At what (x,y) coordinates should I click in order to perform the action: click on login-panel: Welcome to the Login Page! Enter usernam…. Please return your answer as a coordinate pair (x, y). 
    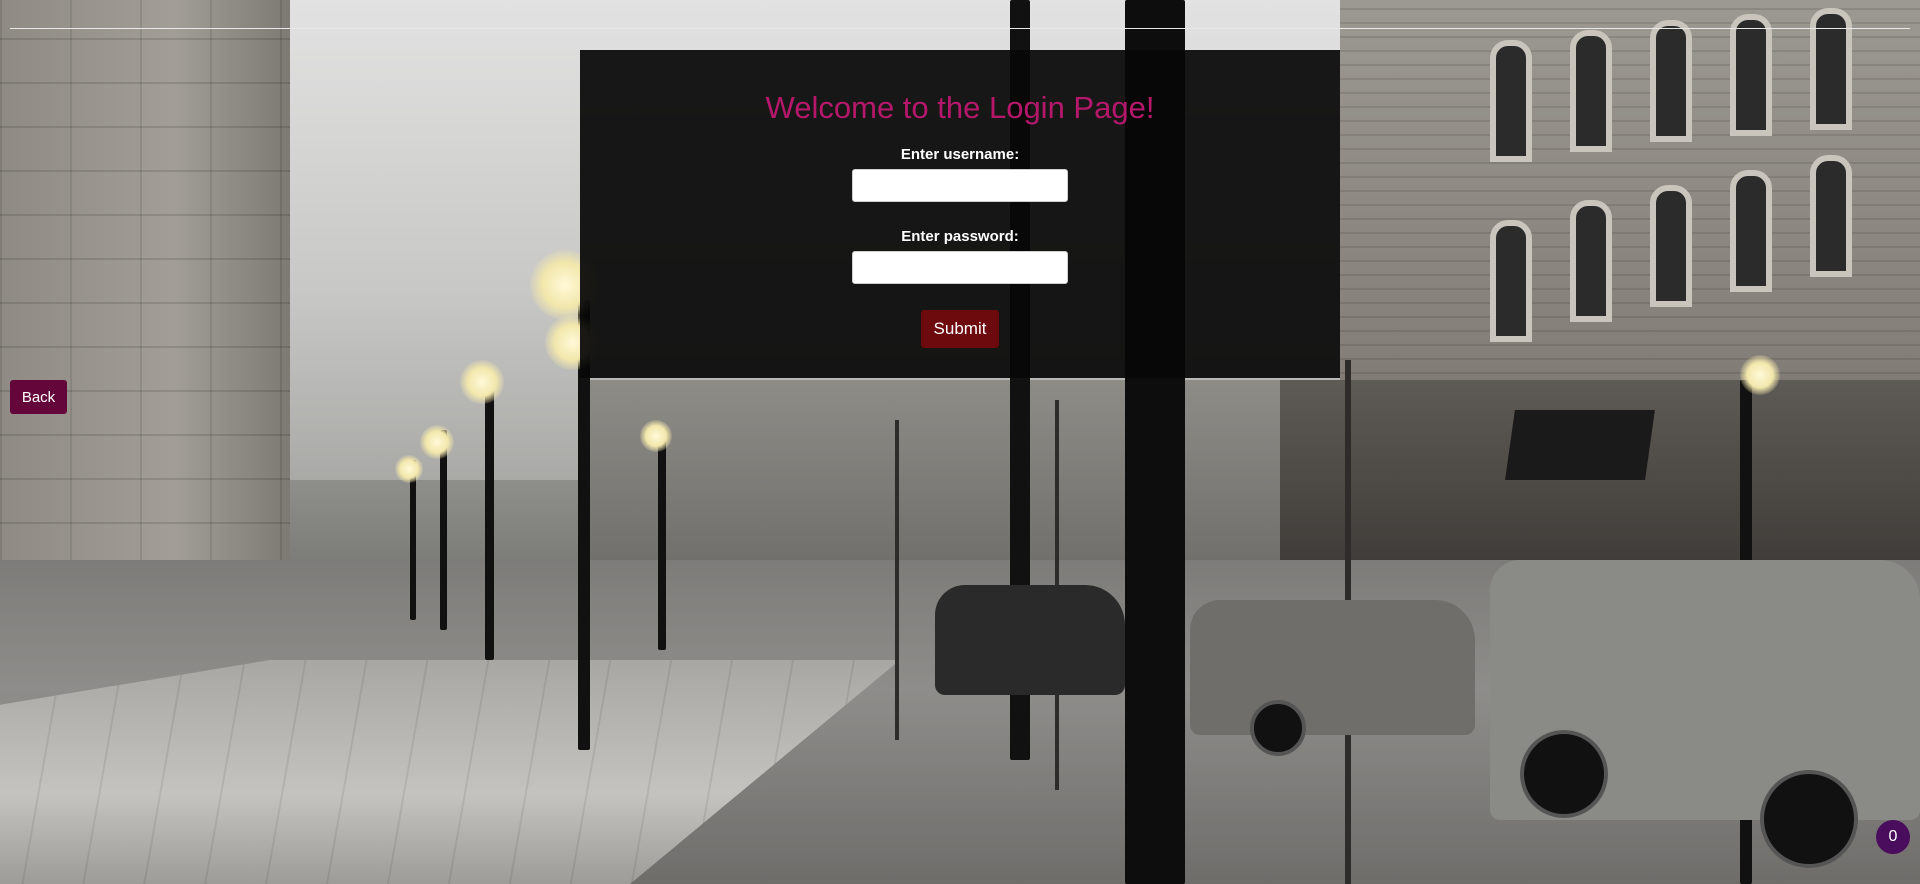
    Looking at the image, I should click on (960, 214).